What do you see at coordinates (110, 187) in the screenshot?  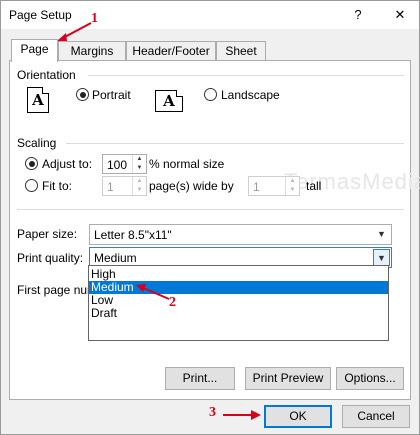 I see `fit-wide-value: 1` at bounding box center [110, 187].